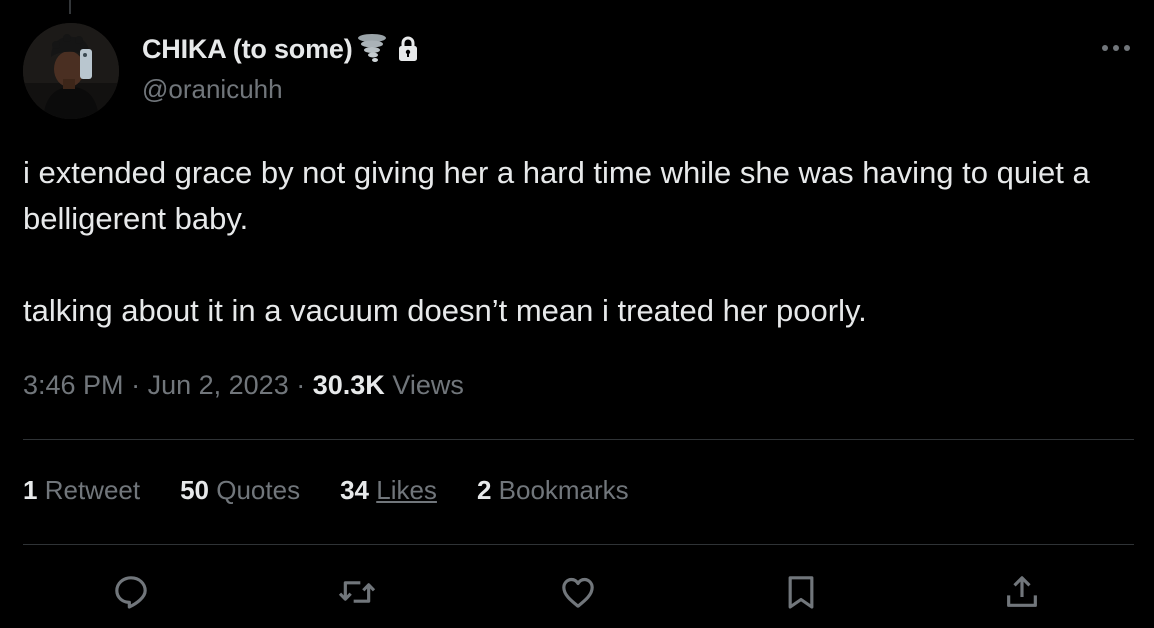  Describe the element at coordinates (484, 490) in the screenshot. I see `bookmarks-count: 2` at that location.